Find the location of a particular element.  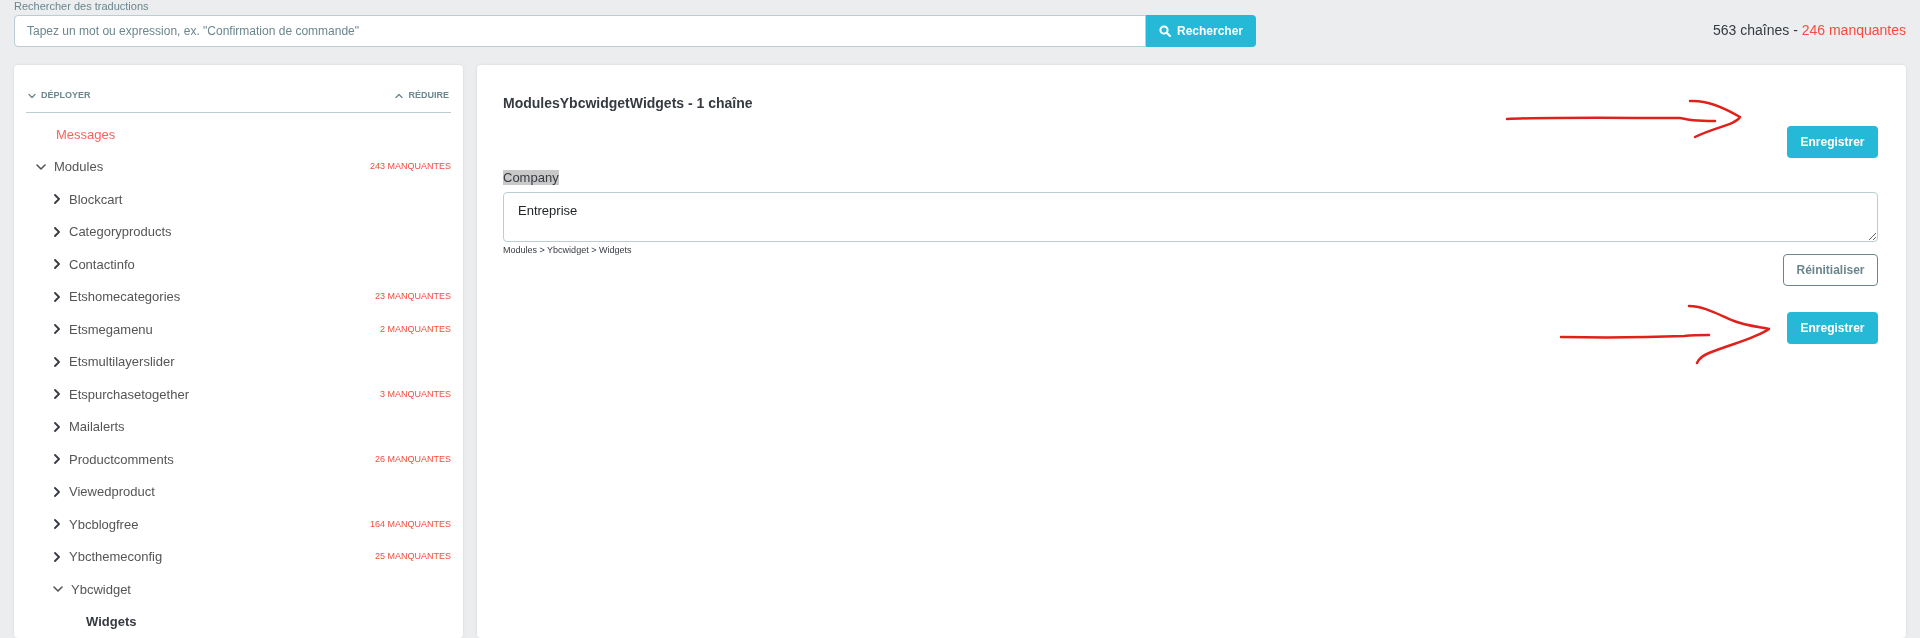

tree-item: Blockcart is located at coordinates (88, 199).